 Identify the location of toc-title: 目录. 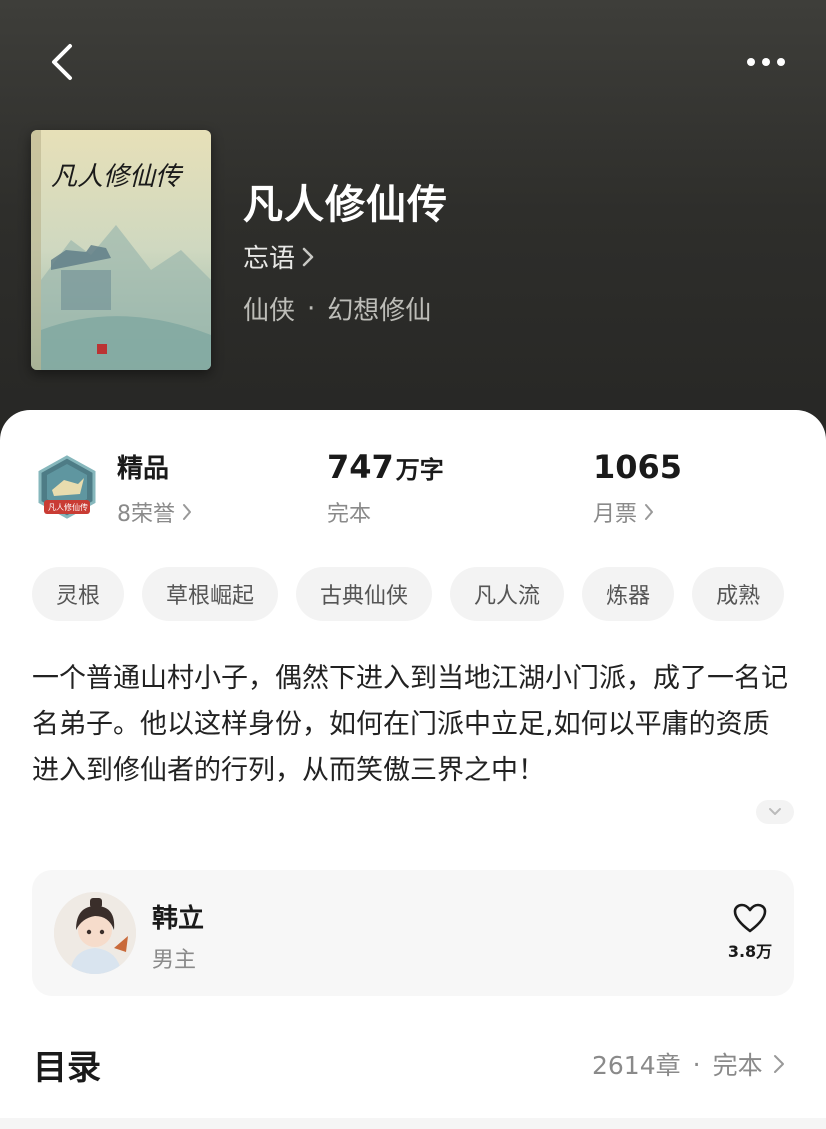
(67, 1068).